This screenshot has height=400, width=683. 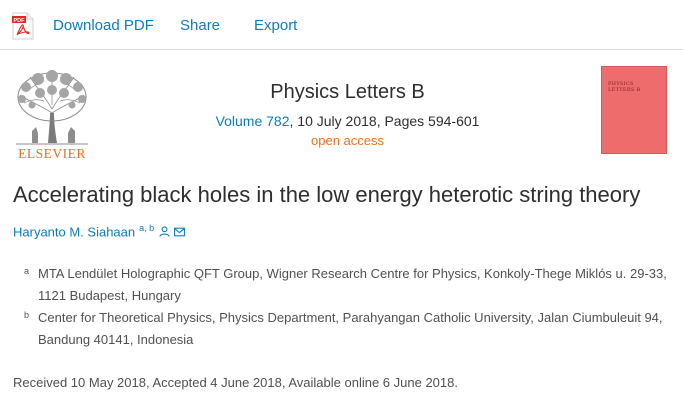 What do you see at coordinates (74, 231) in the screenshot?
I see `author-name: Haryanto M. Siahaan` at bounding box center [74, 231].